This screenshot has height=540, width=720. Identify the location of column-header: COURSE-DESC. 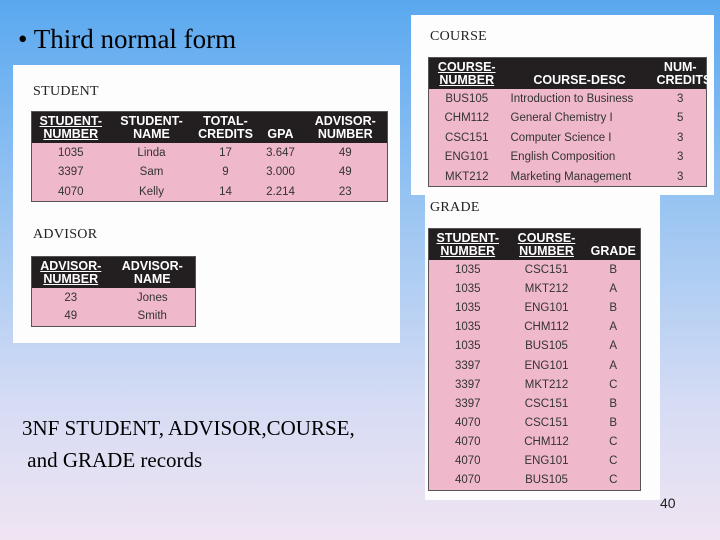
(579, 73).